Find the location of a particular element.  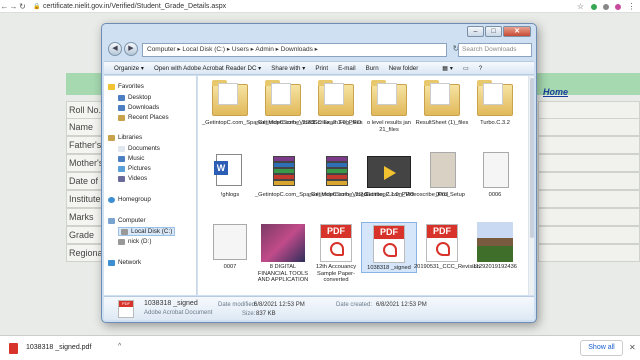

nav-network: Network is located at coordinates (124, 262).